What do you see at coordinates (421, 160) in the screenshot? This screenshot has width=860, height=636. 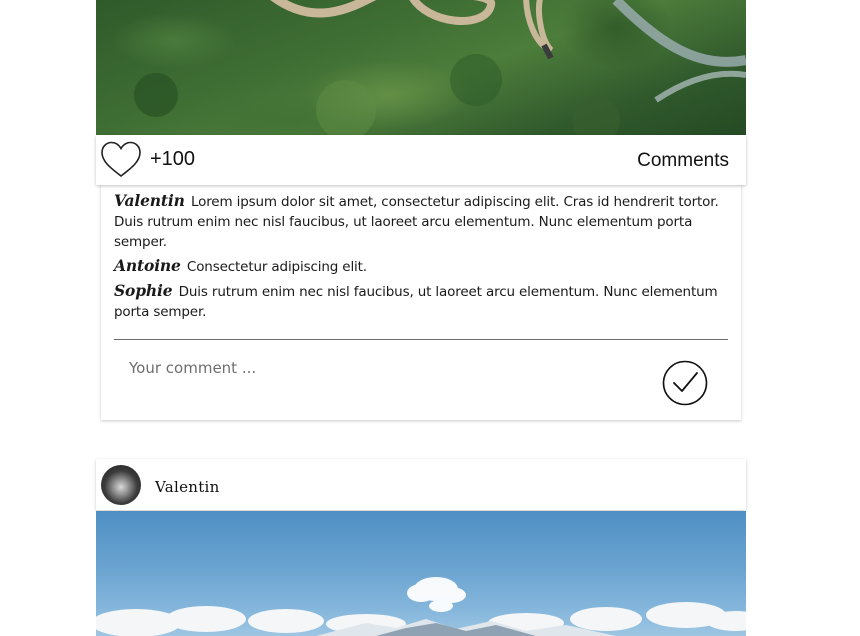 I see `post-action-bar: +100 Comments` at bounding box center [421, 160].